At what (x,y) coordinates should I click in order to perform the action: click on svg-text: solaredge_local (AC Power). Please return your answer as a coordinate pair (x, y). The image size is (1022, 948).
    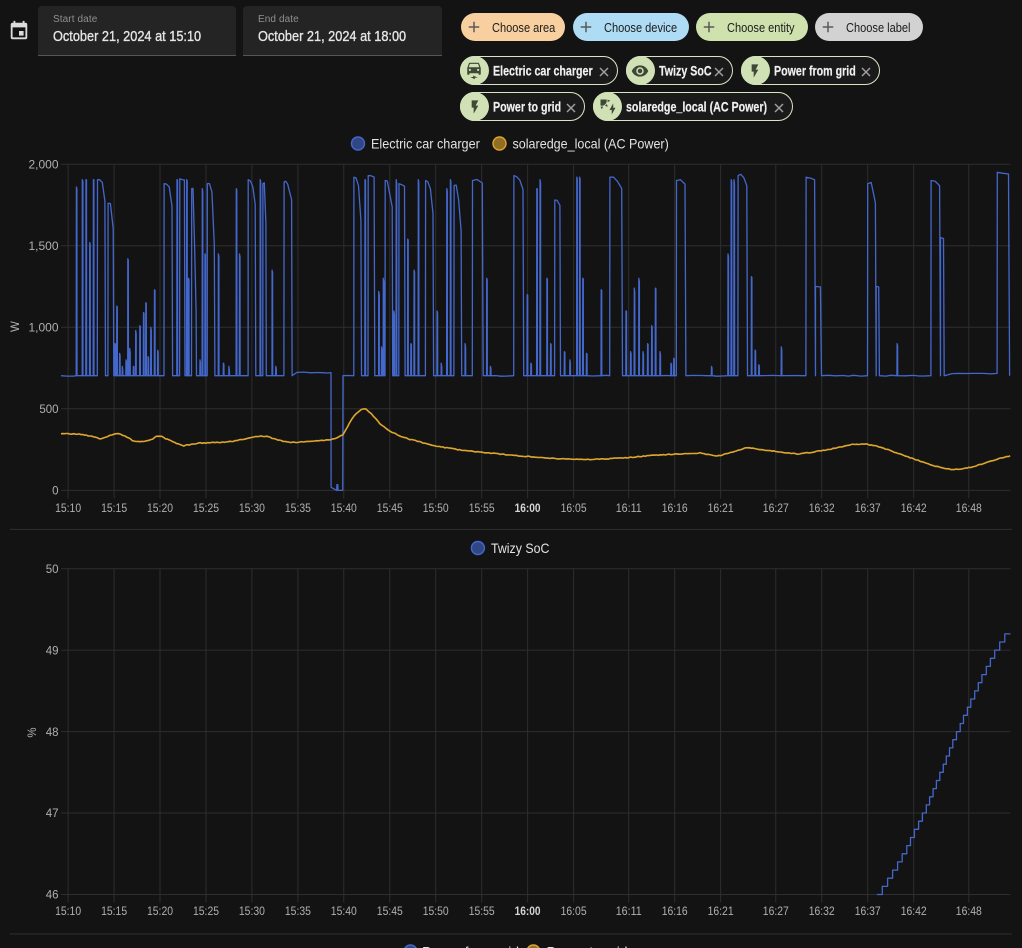
    Looking at the image, I should click on (591, 144).